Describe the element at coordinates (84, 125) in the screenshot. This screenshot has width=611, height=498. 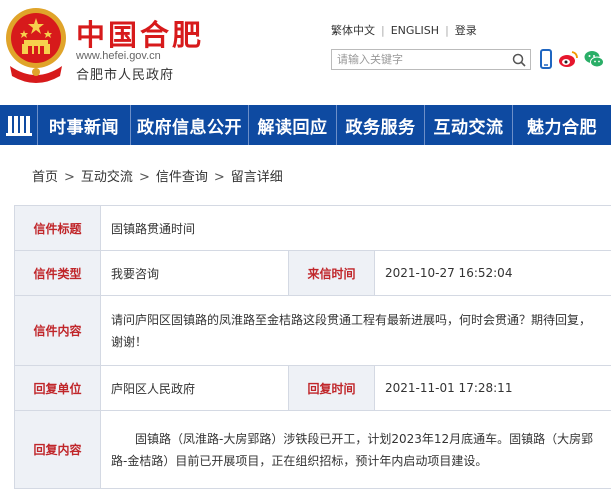
I see `nav-news: 时事新闻` at that location.